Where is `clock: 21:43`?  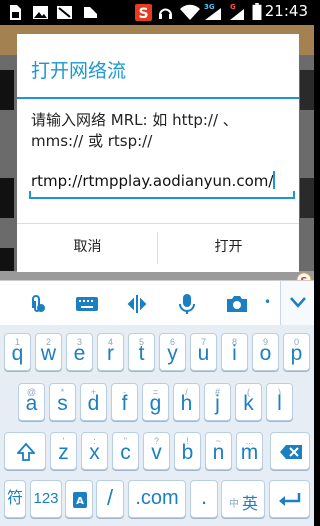
clock: 21:43 is located at coordinates (286, 11).